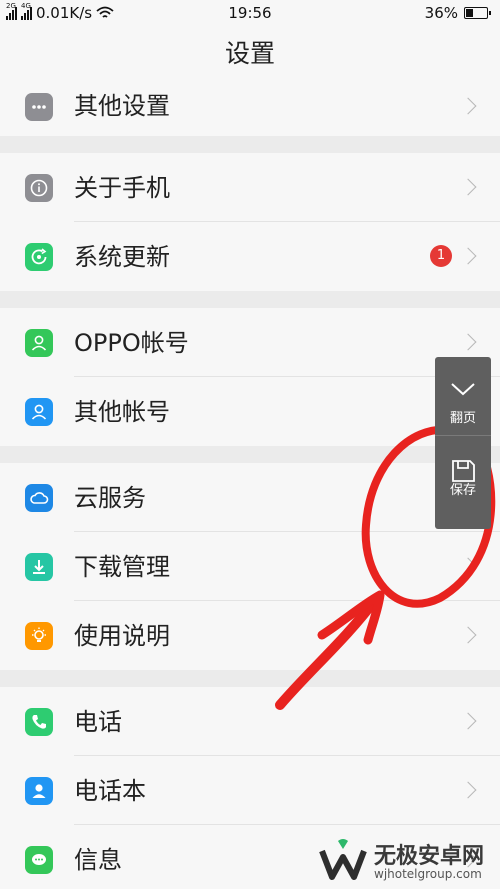 The height and width of the screenshot is (889, 500). I want to click on settings-item-label: 信息, so click(98, 860).